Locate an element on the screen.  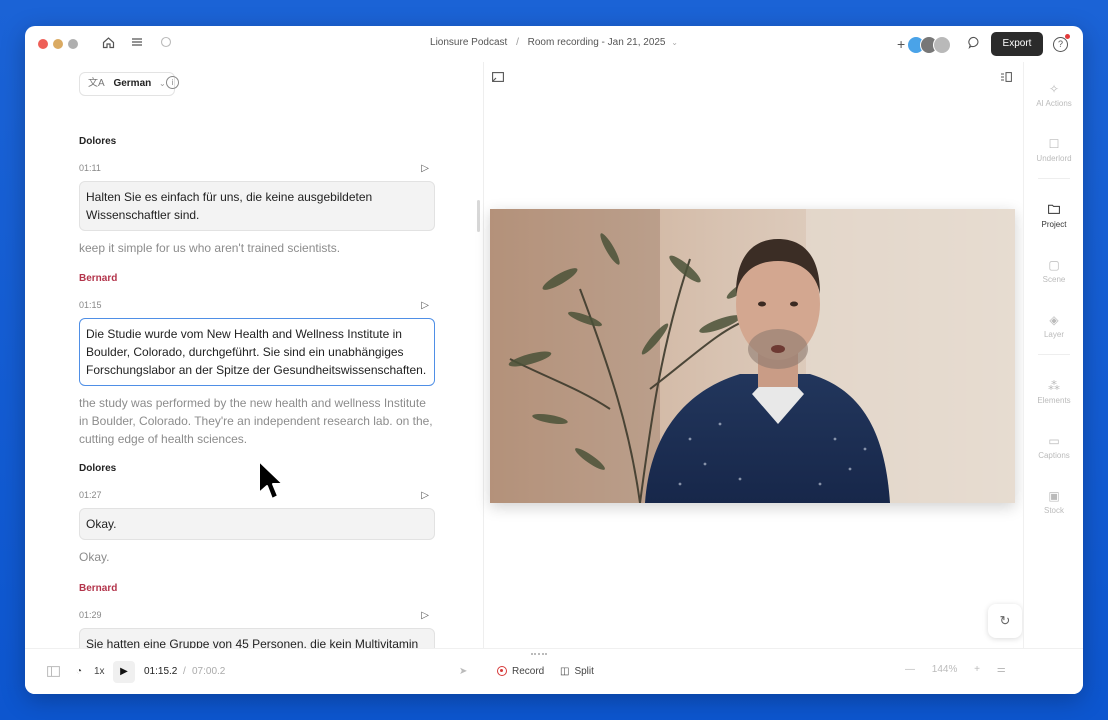
timeline-settings-icon: ⚌ is located at coordinates (1001, 669).